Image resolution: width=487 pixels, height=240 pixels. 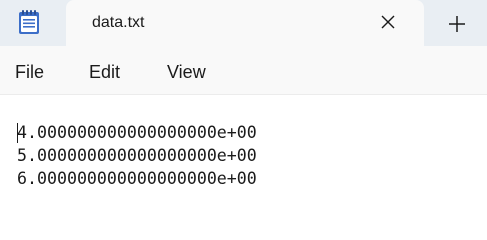 I want to click on menu-file: File, so click(x=29, y=72).